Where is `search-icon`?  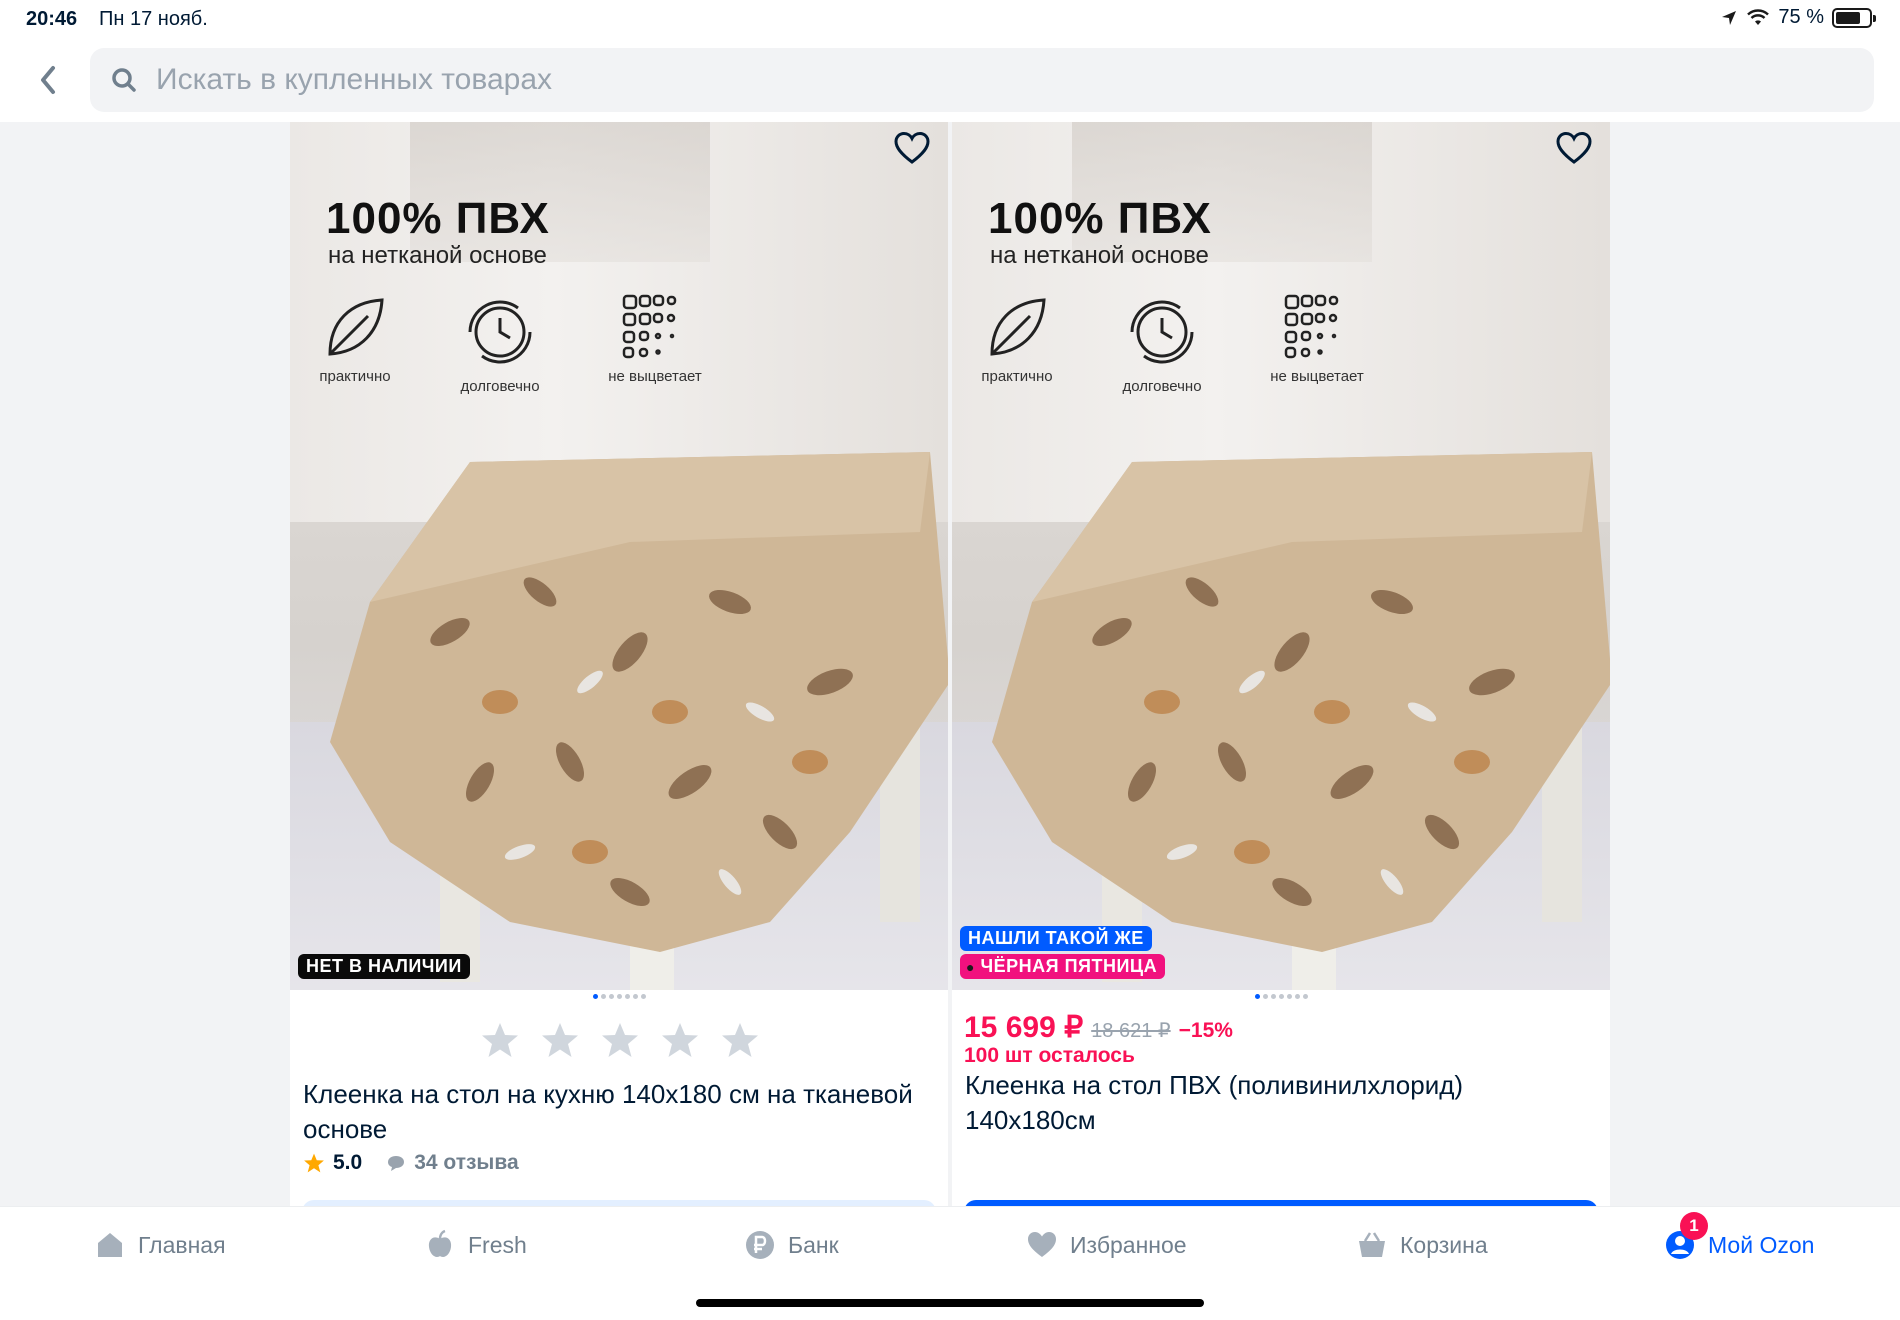
search-icon is located at coordinates (124, 80).